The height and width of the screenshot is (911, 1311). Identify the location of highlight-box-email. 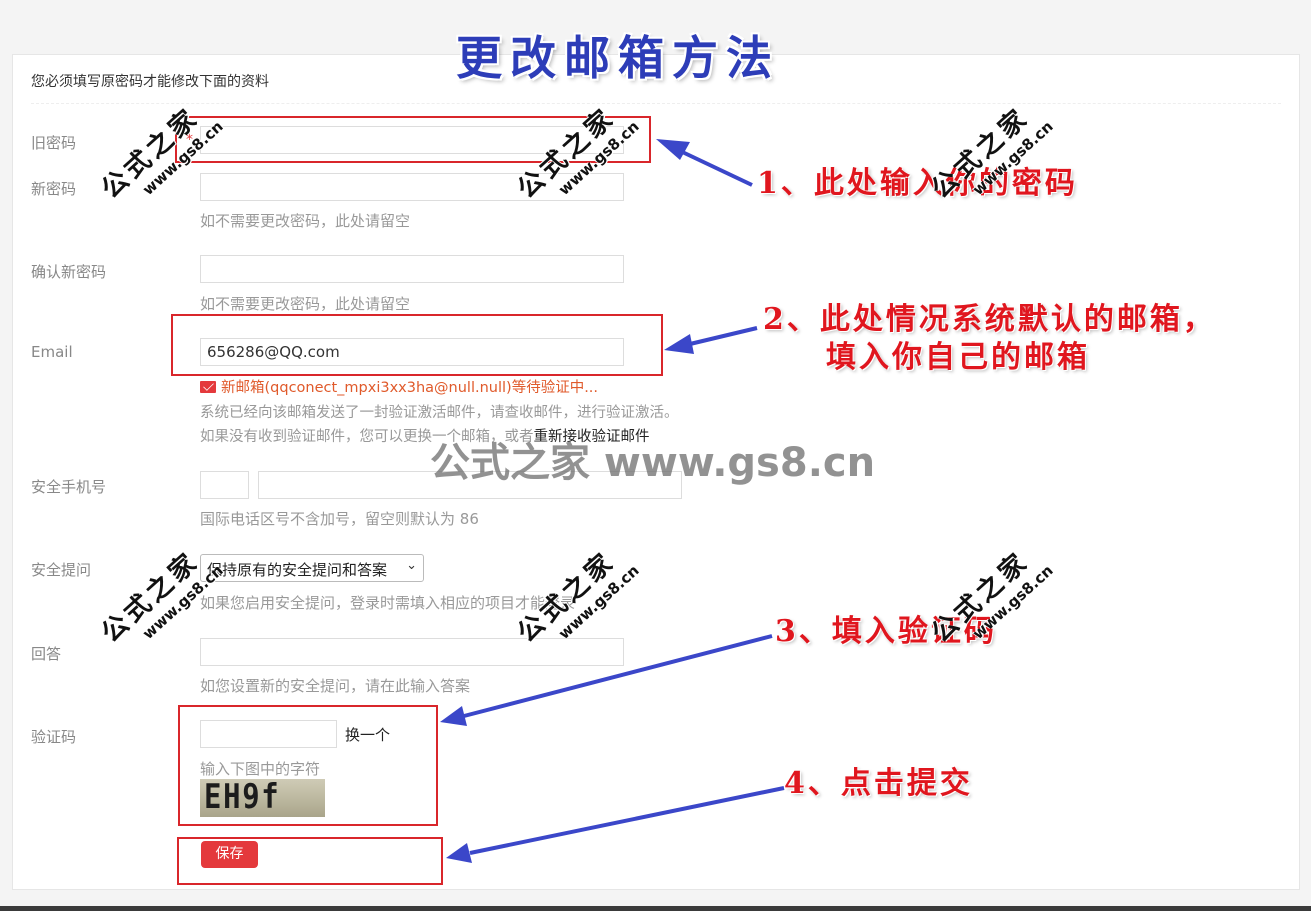
(417, 345).